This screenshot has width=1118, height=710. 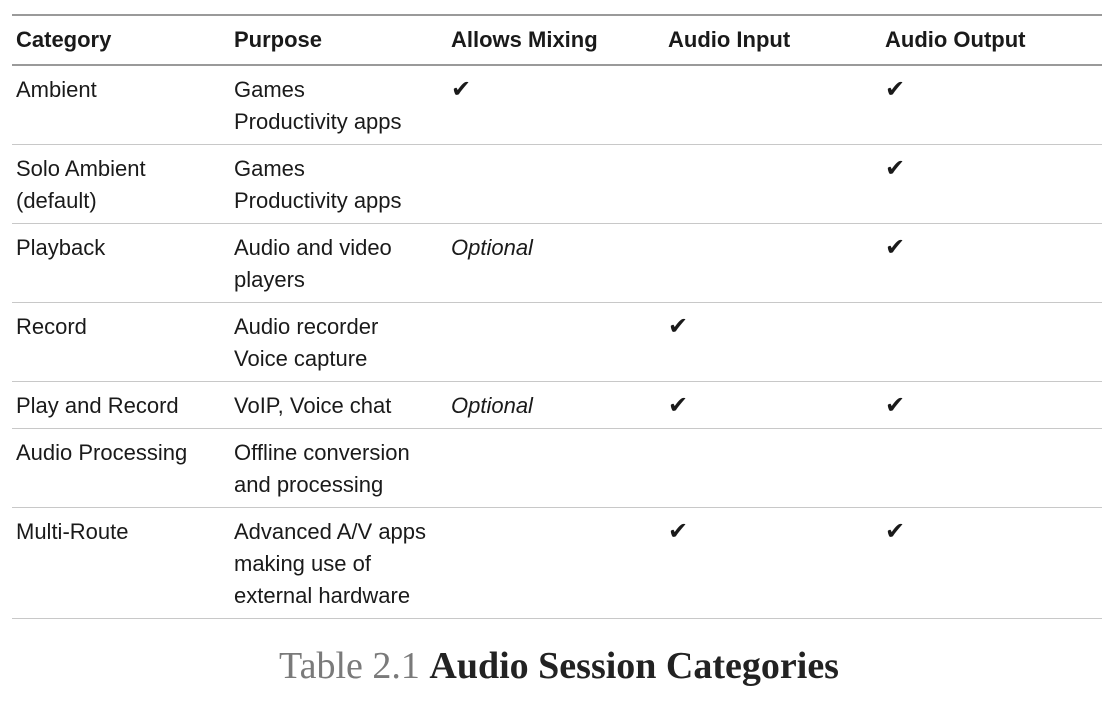 I want to click on header-allows-mixing: Allows Mixing, so click(x=524, y=39).